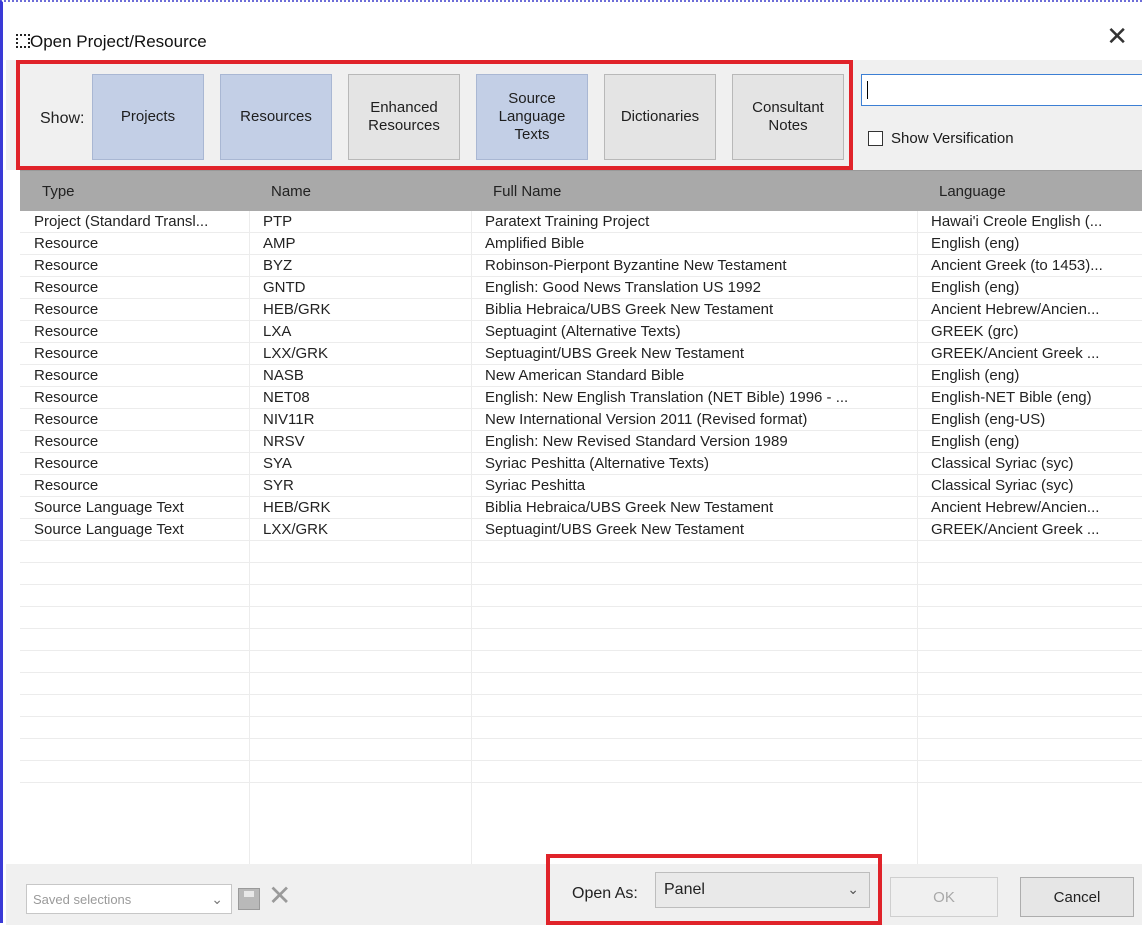 The width and height of the screenshot is (1142, 925). Describe the element at coordinates (944, 897) in the screenshot. I see `ok-button: OK` at that location.